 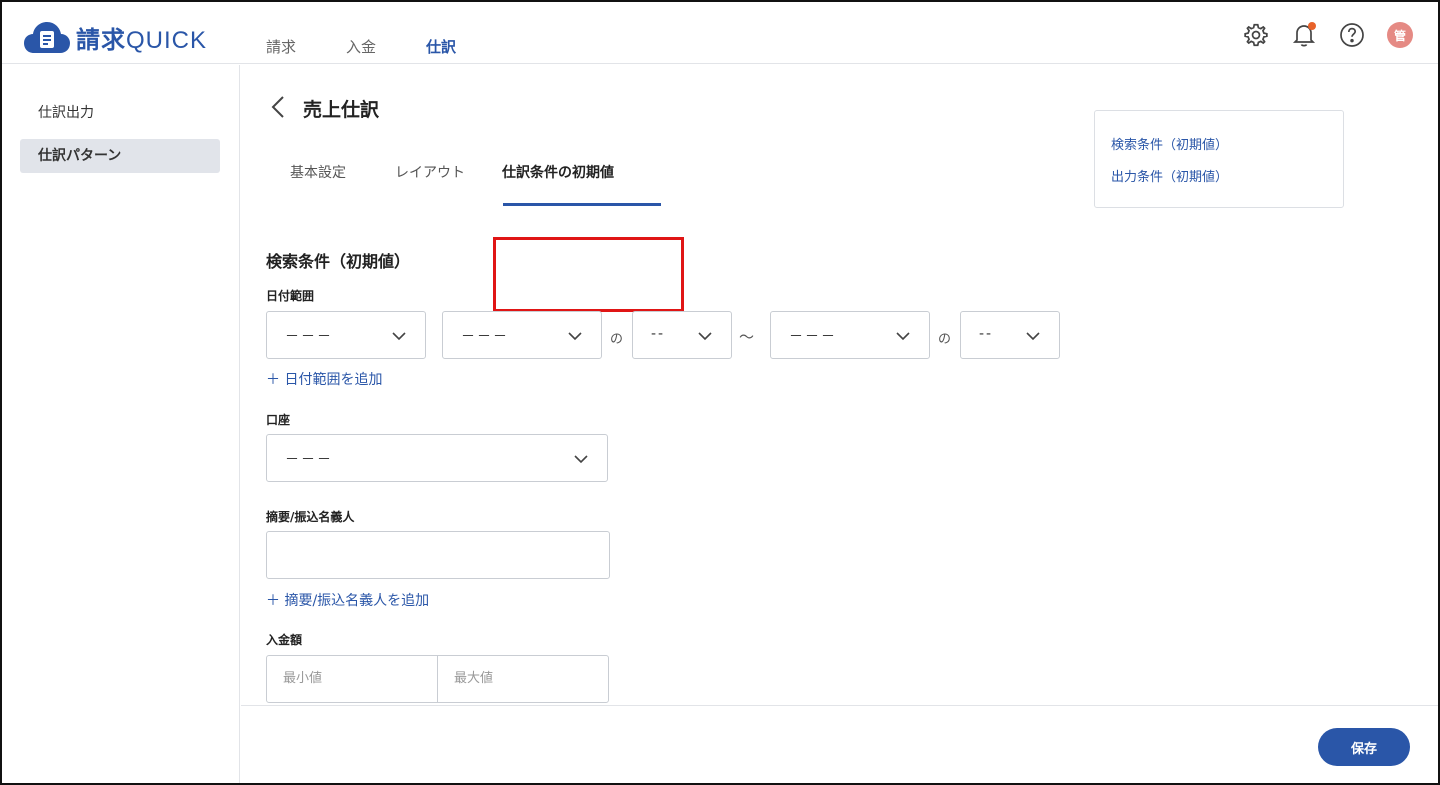 I want to click on help-button, so click(x=1352, y=35).